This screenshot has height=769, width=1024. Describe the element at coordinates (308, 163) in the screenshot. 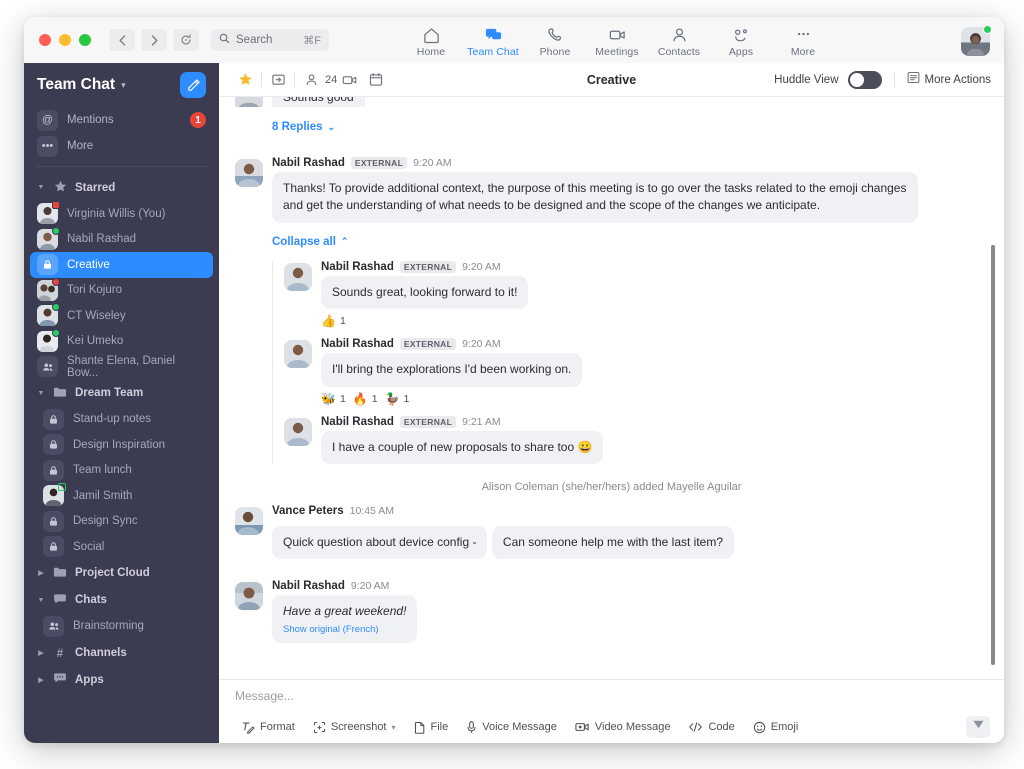

I see `message-author: Nabil Rashad` at that location.